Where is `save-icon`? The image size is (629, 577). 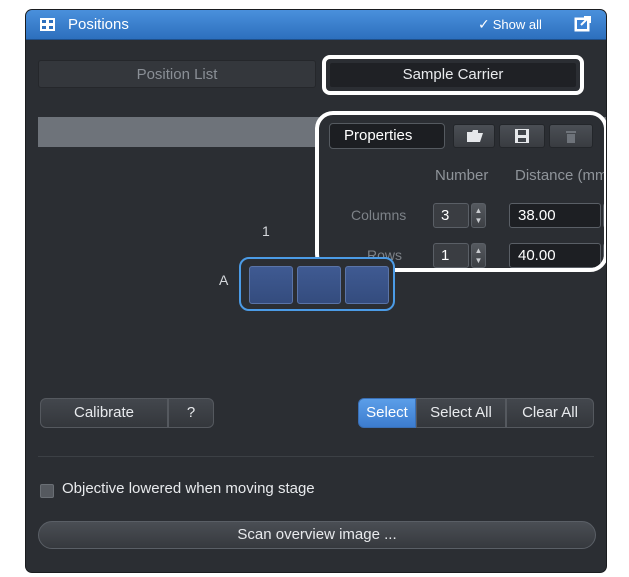 save-icon is located at coordinates (522, 136).